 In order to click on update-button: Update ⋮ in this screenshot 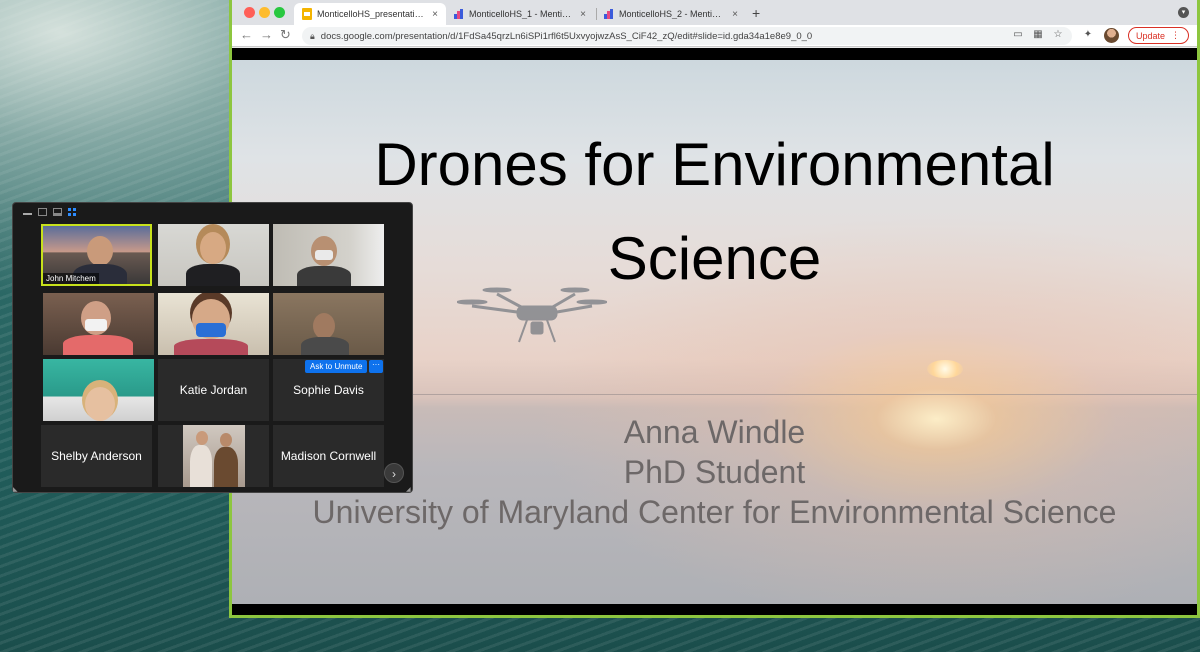, I will do `click(1158, 35)`.